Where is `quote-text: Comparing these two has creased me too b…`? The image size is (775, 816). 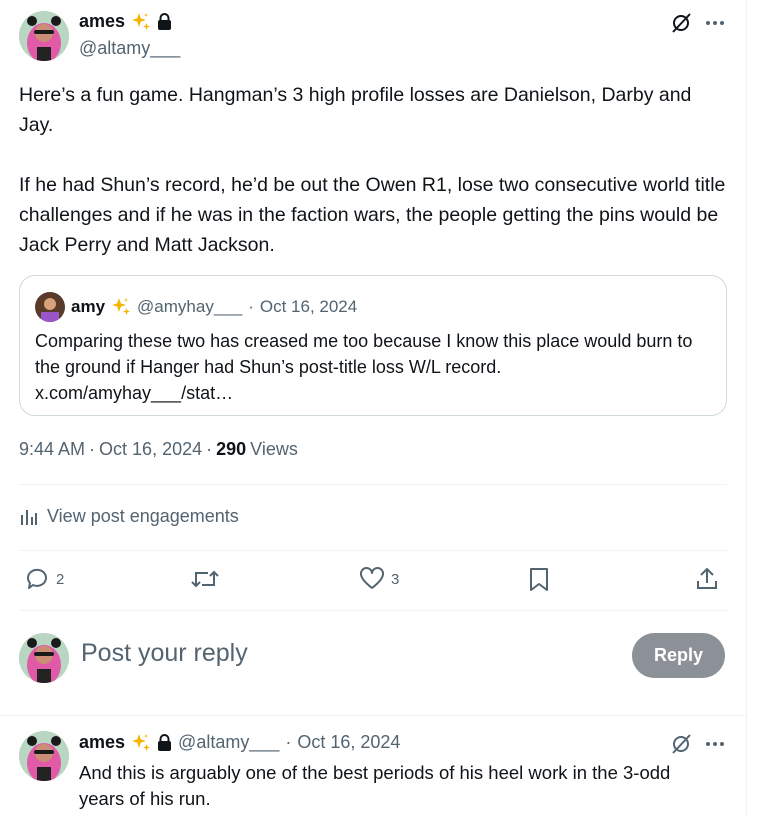 quote-text: Comparing these two has creased me too b… is located at coordinates (364, 367).